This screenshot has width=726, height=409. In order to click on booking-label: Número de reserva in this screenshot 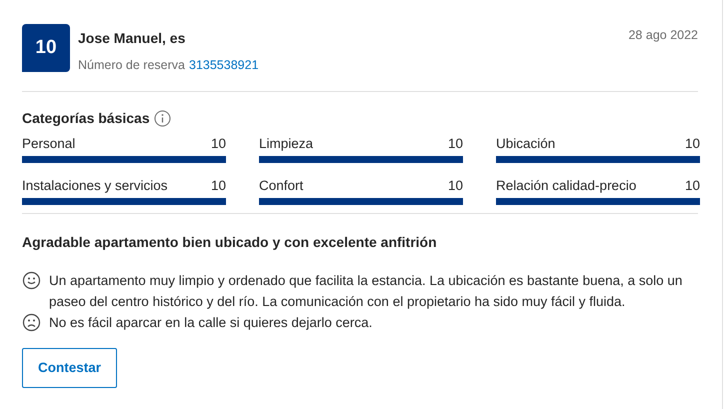, I will do `click(131, 65)`.